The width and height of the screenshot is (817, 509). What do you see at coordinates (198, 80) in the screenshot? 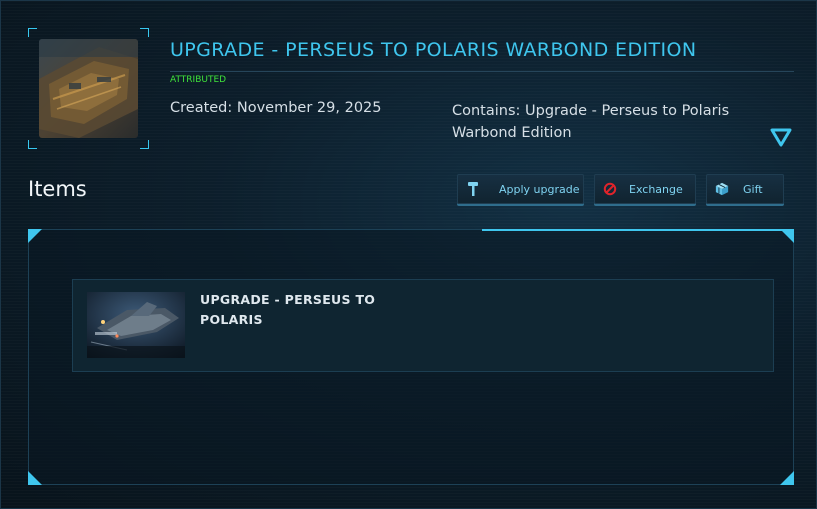
I see `status-badge: ATTRIBUTED` at bounding box center [198, 80].